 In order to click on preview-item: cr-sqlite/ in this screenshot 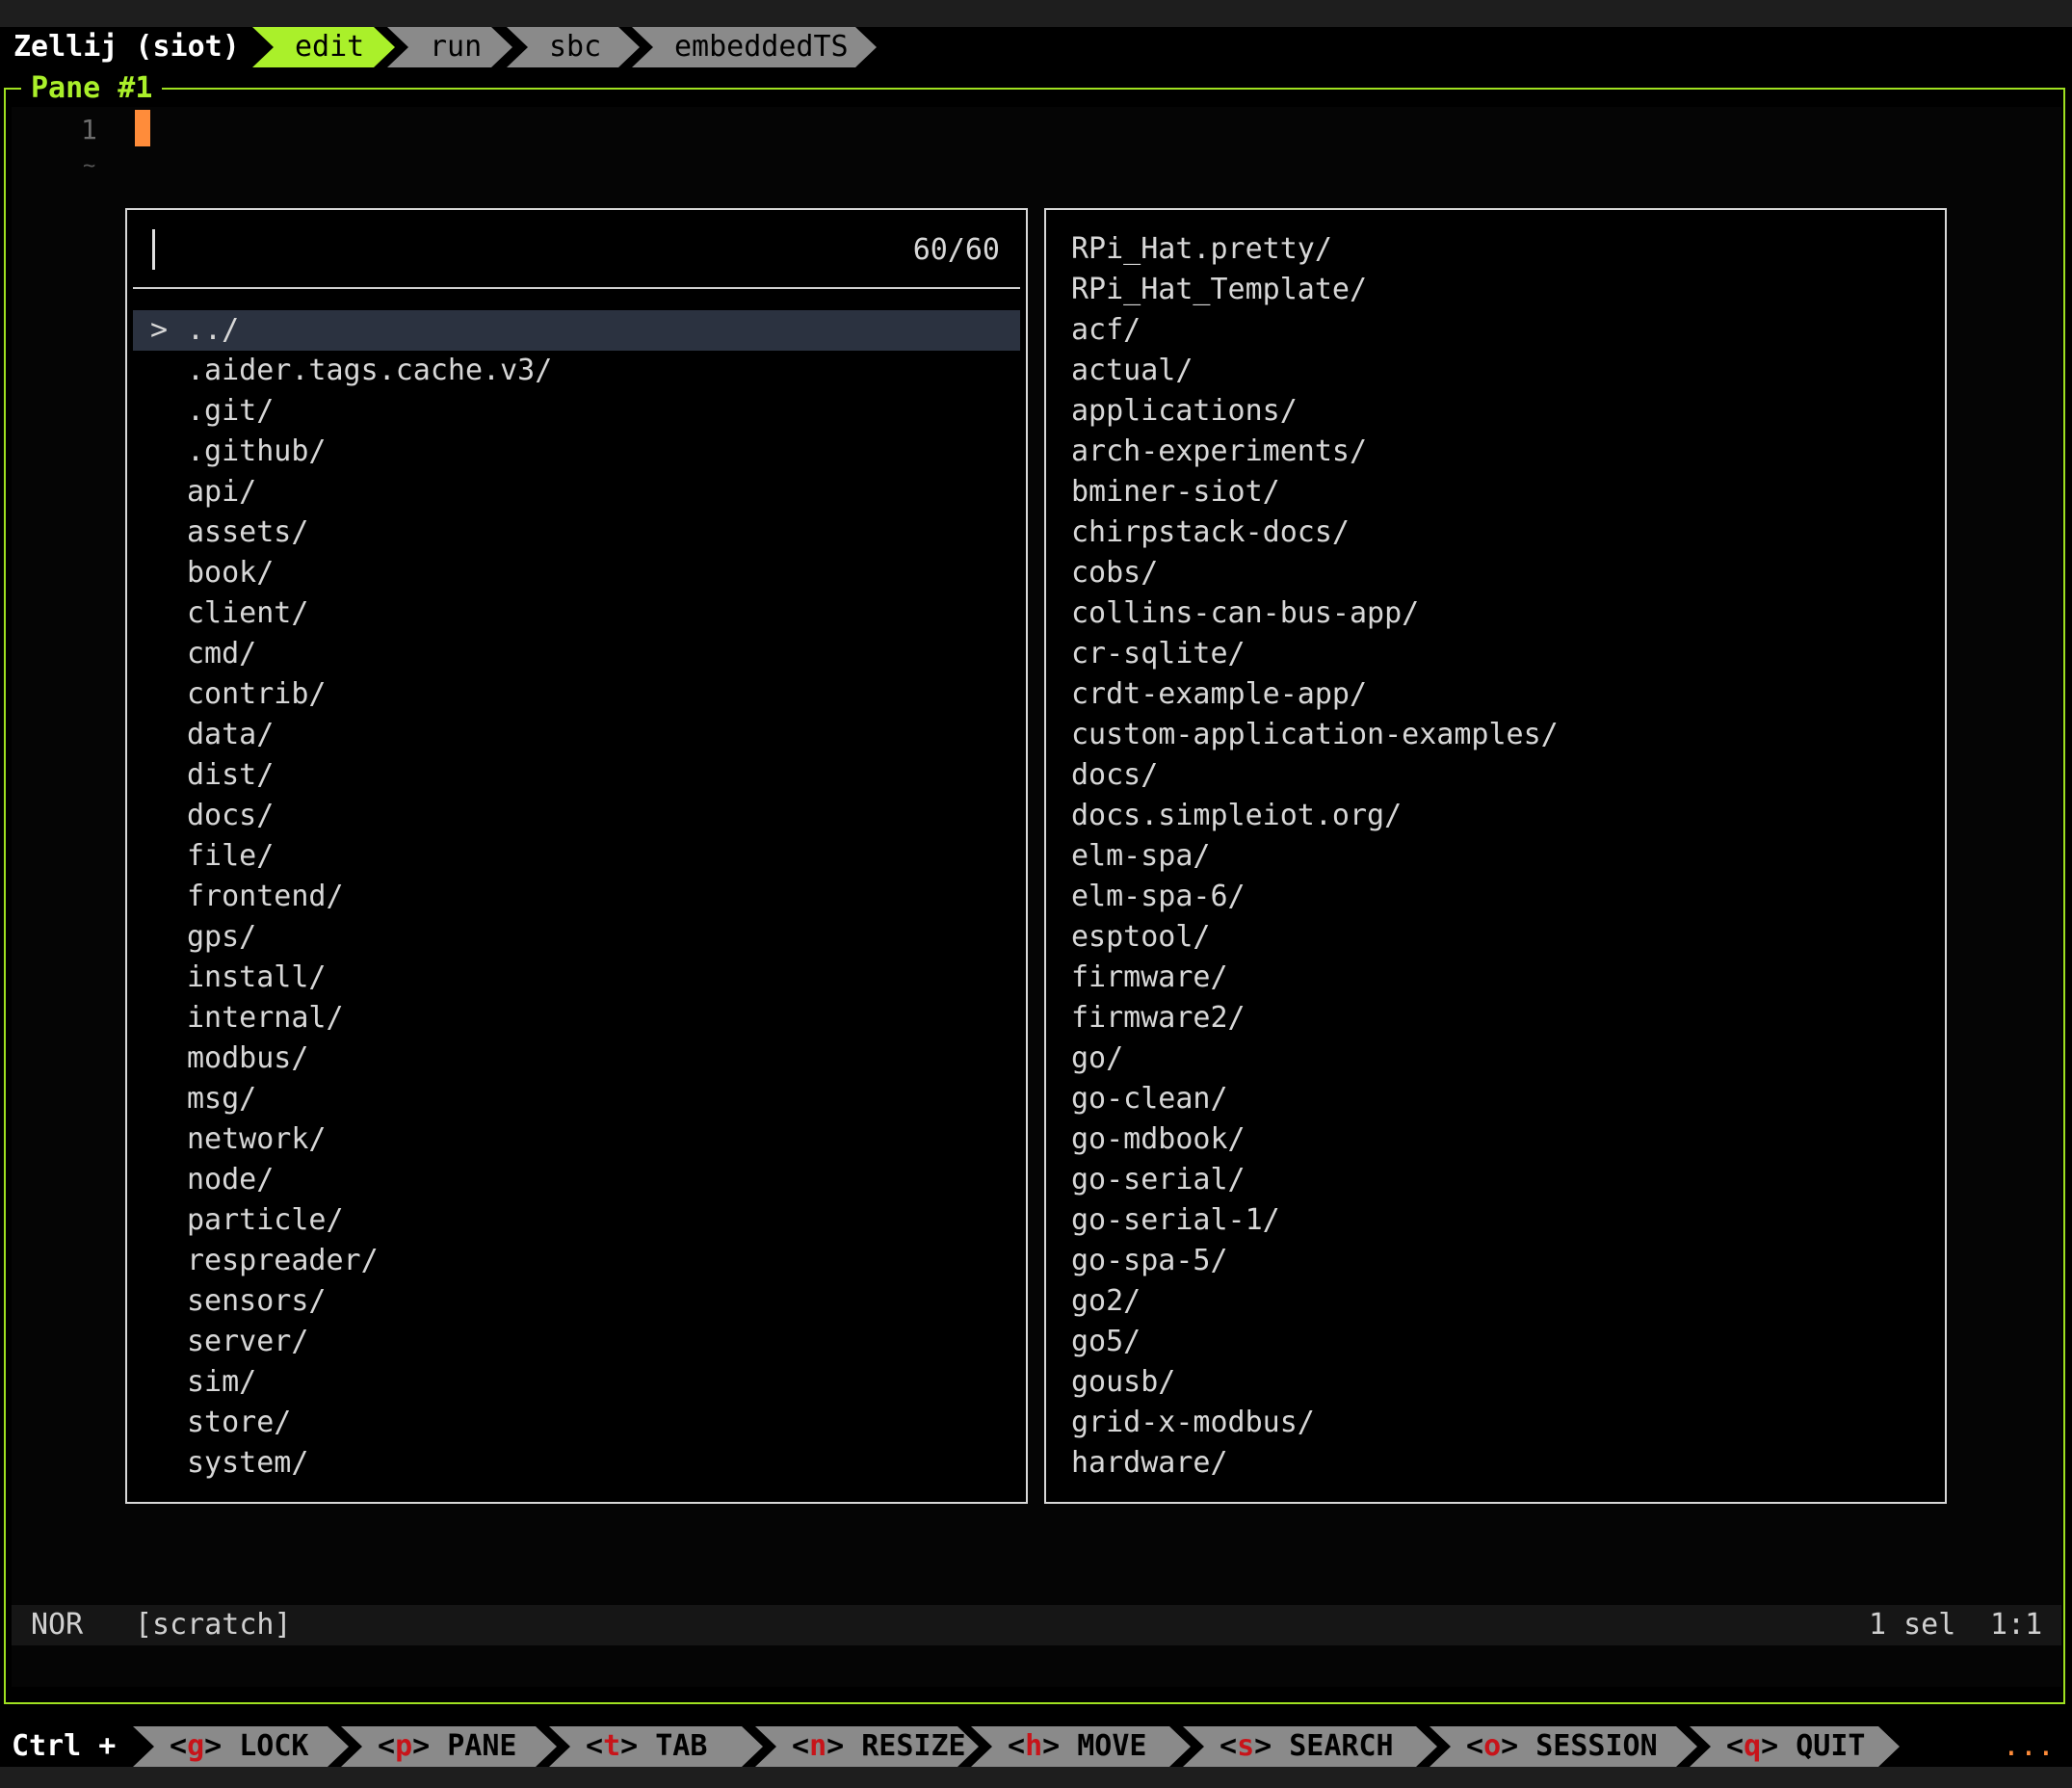, I will do `click(1158, 653)`.